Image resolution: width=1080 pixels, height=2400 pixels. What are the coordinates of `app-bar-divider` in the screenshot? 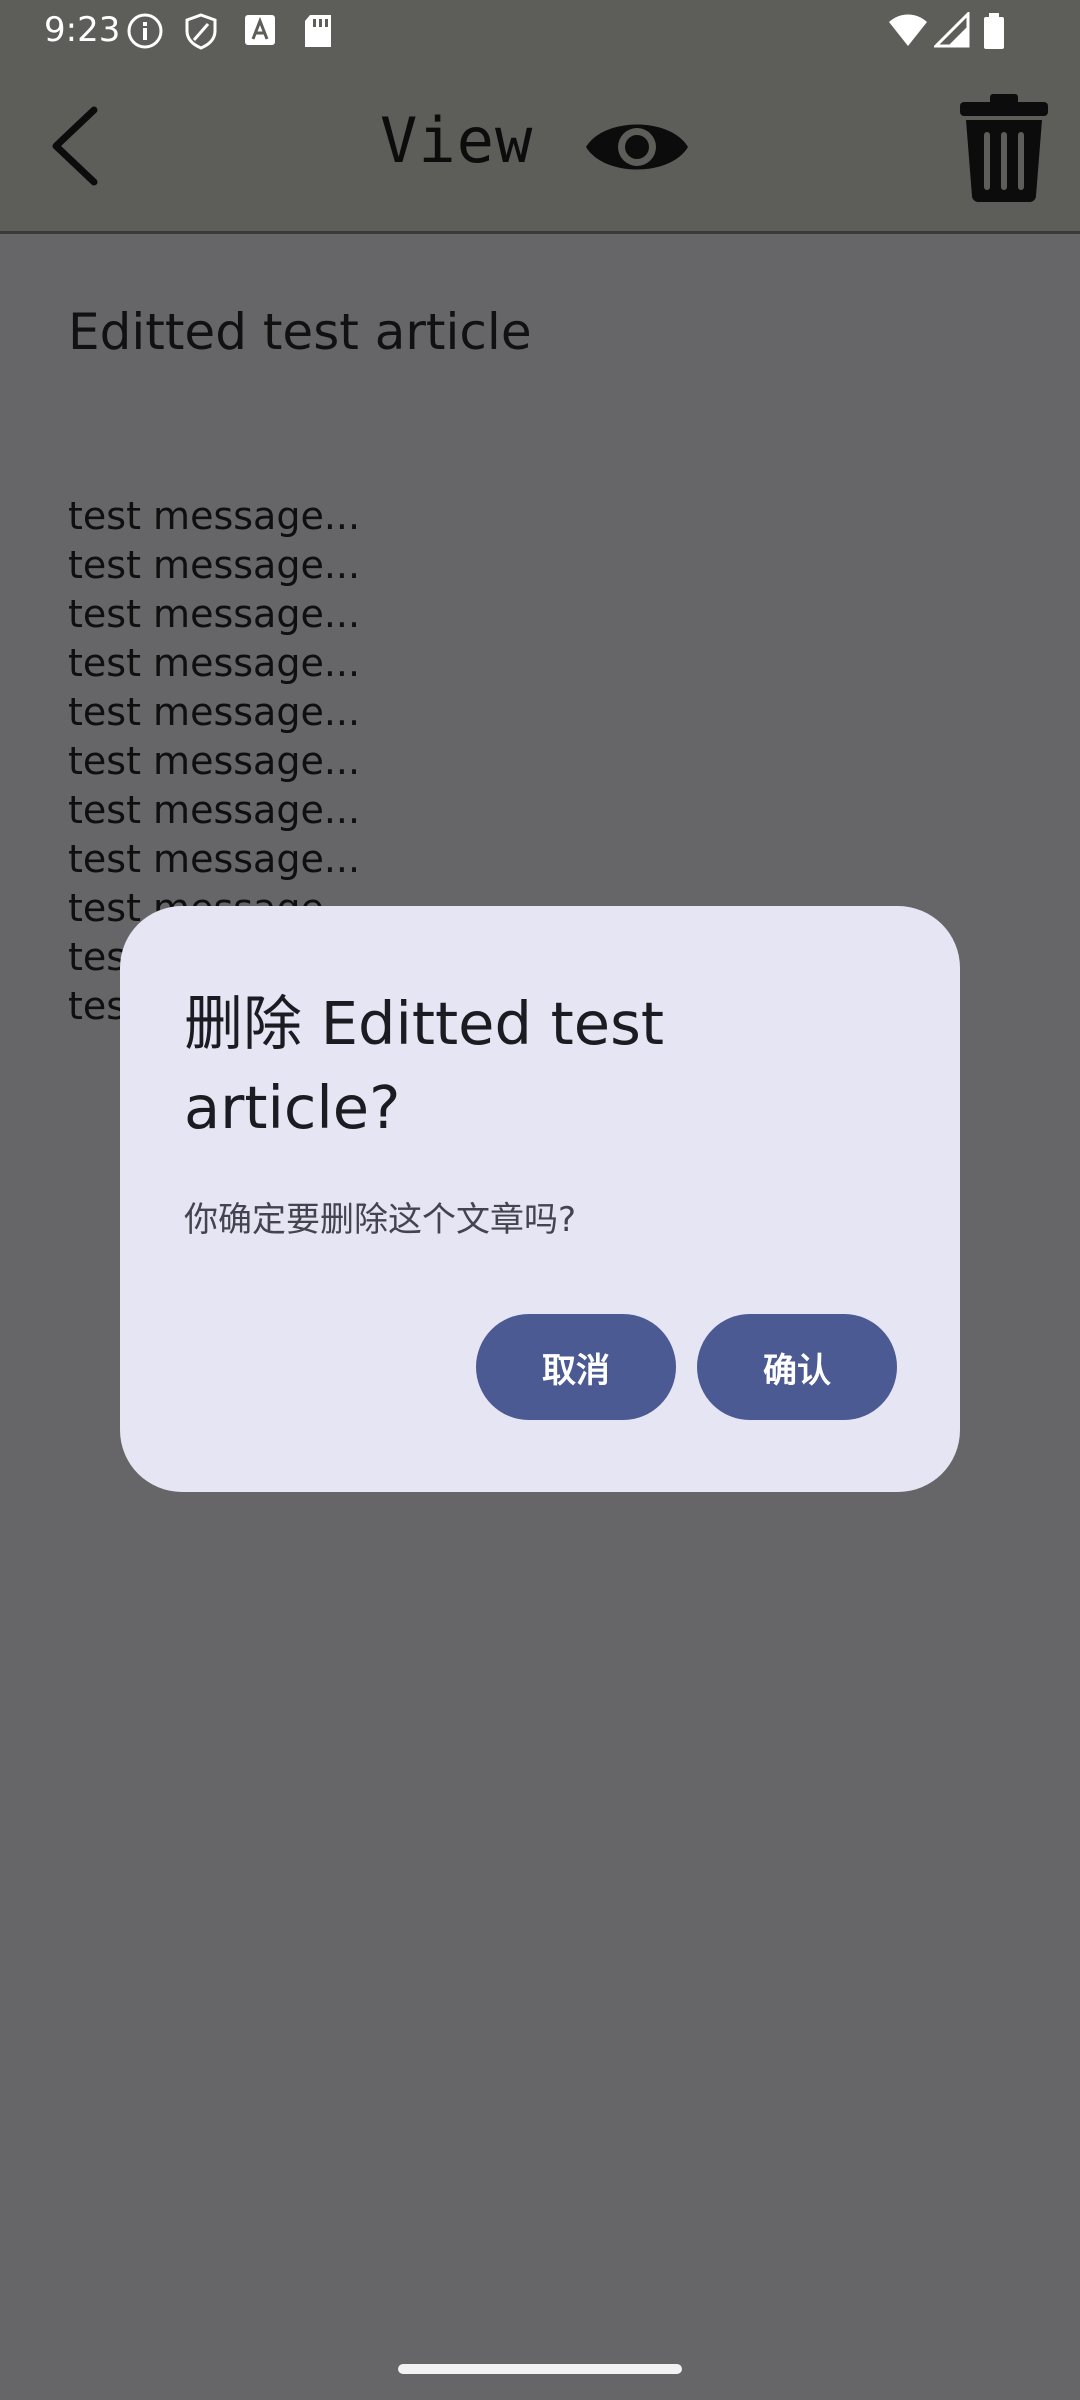 It's located at (540, 232).